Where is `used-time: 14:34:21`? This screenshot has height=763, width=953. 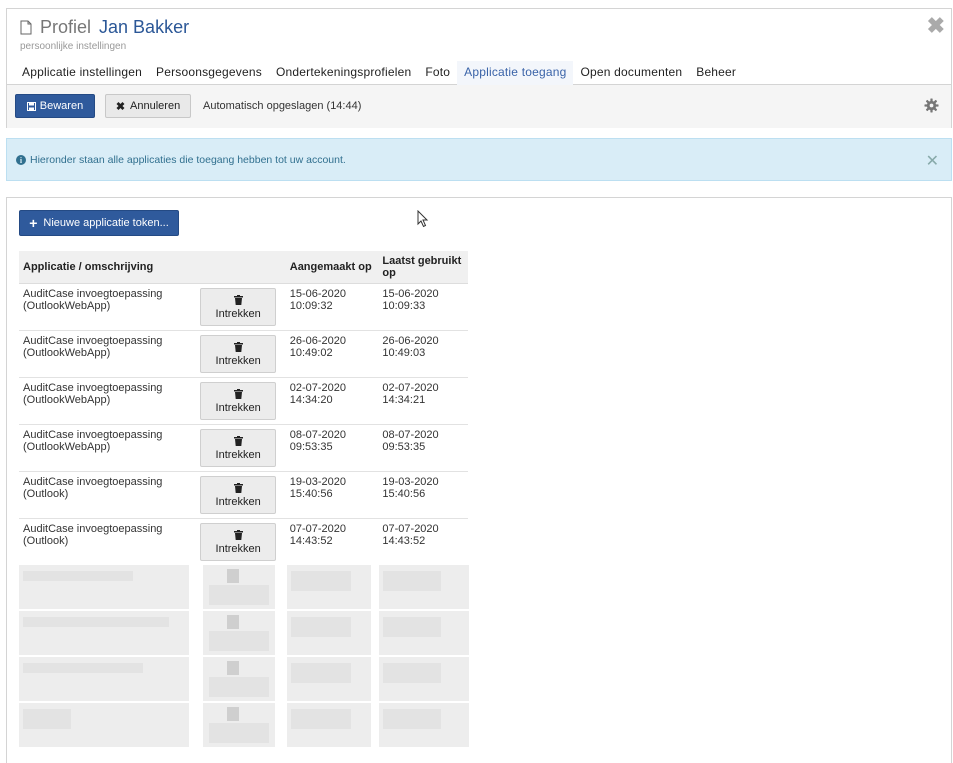
used-time: 14:34:21 is located at coordinates (404, 400).